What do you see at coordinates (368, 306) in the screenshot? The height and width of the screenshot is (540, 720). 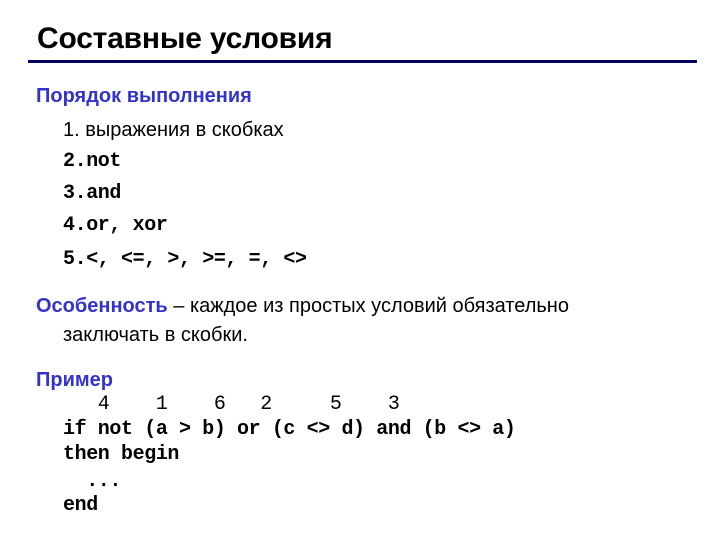 I see `feature-text-line1: – каждое из простых условий обязательно` at bounding box center [368, 306].